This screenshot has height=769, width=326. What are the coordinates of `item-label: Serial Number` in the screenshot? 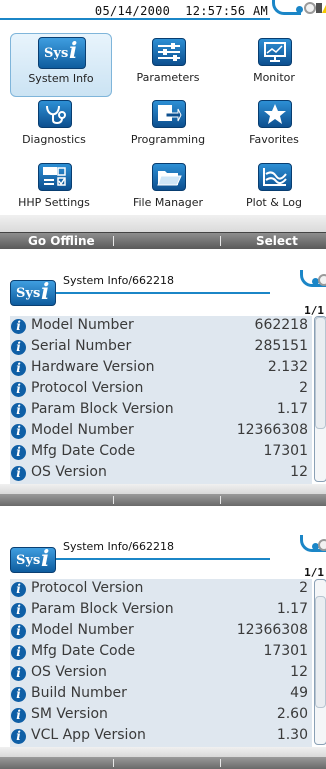 It's located at (81, 346).